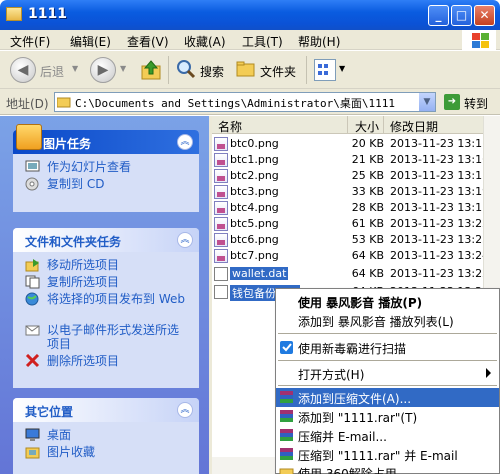  I want to click on desktop-icon, so click(33, 435).